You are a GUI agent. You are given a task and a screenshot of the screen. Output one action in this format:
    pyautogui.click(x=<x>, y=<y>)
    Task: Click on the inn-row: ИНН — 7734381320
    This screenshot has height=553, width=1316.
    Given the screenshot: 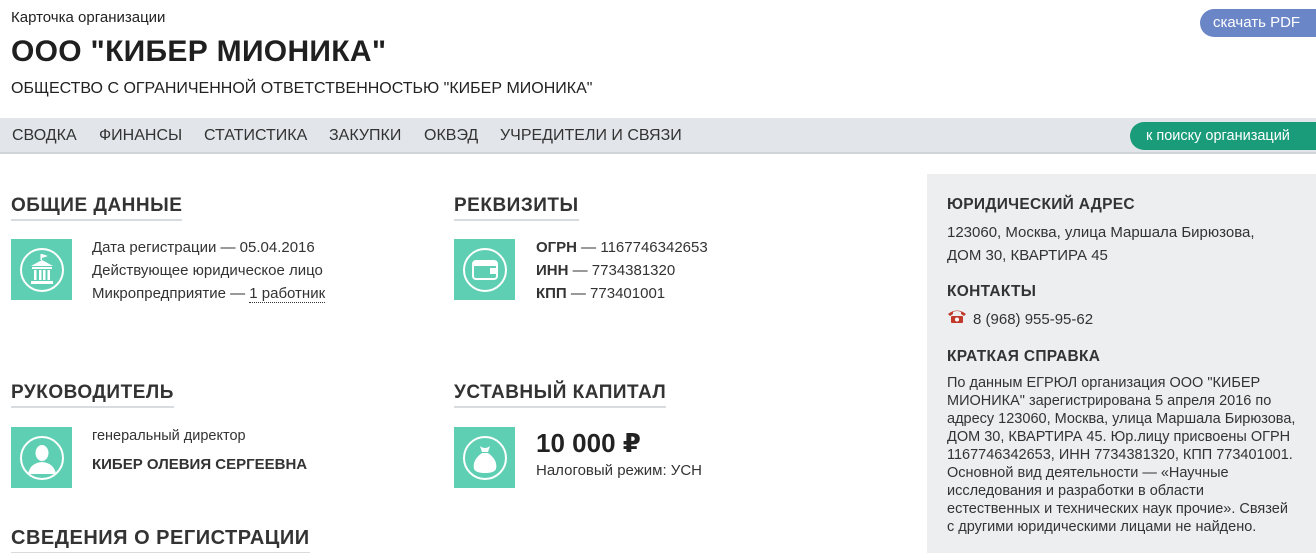 What is the action you would take?
    pyautogui.click(x=622, y=270)
    